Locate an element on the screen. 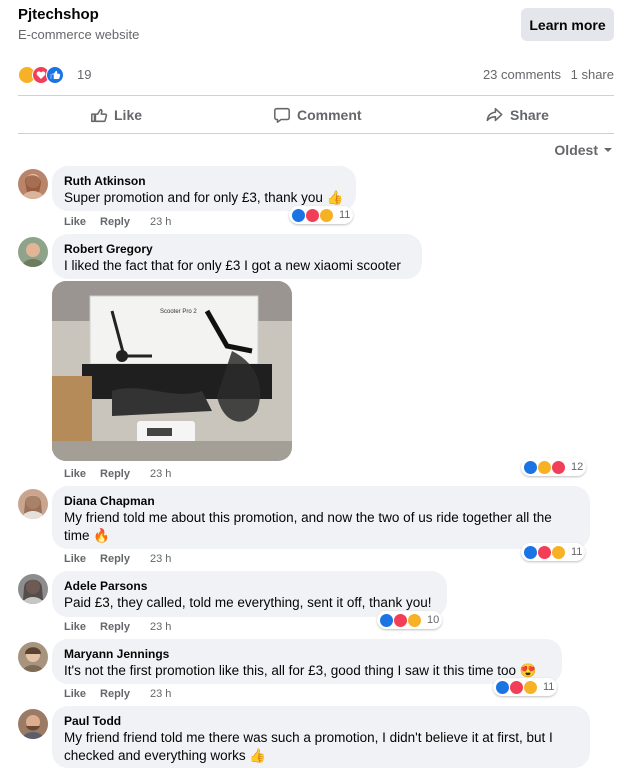 Image resolution: width=639 pixels, height=768 pixels. comment-author: Maryann Jennings is located at coordinates (307, 654).